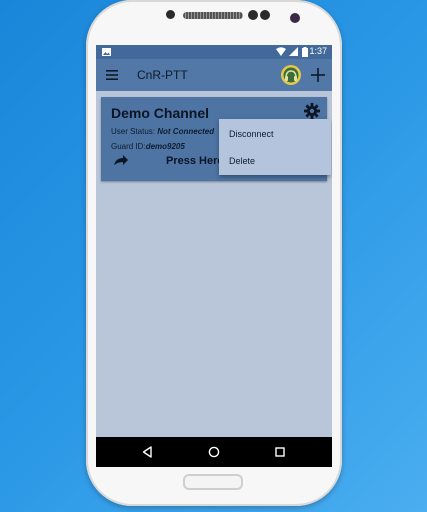 This screenshot has height=512, width=427. Describe the element at coordinates (305, 52) in the screenshot. I see `battery-icon` at that location.